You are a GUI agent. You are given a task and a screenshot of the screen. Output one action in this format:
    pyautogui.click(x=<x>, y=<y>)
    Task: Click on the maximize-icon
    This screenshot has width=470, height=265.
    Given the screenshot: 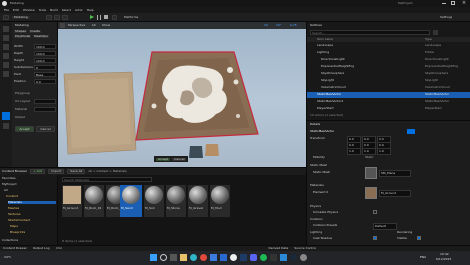 What is the action you would take?
    pyautogui.click(x=453, y=3)
    